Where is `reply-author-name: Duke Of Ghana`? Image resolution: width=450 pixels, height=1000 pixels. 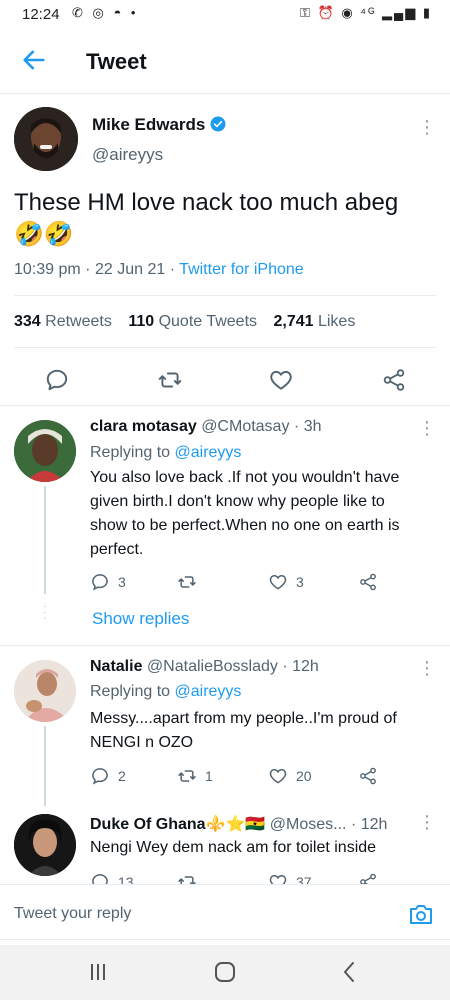
reply-author-name: Duke Of Ghana is located at coordinates (148, 824).